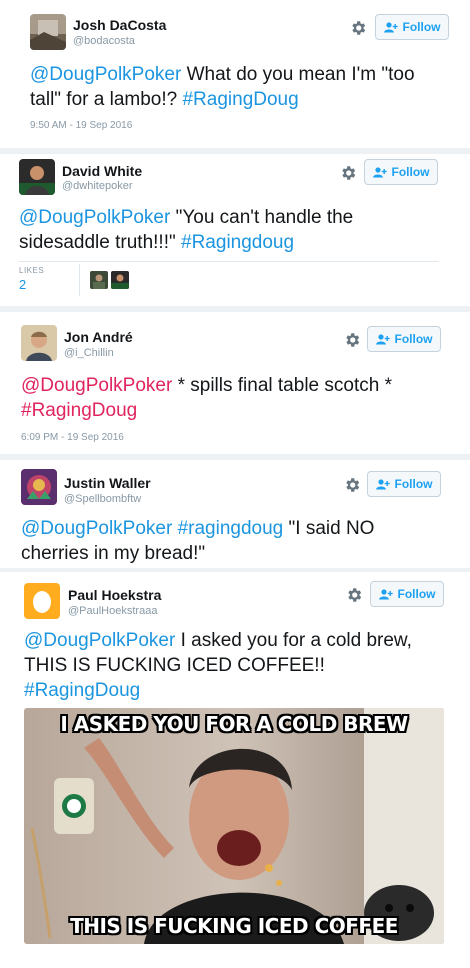 Image resolution: width=470 pixels, height=968 pixels. I want to click on user-handle: @bodacosta, so click(104, 41).